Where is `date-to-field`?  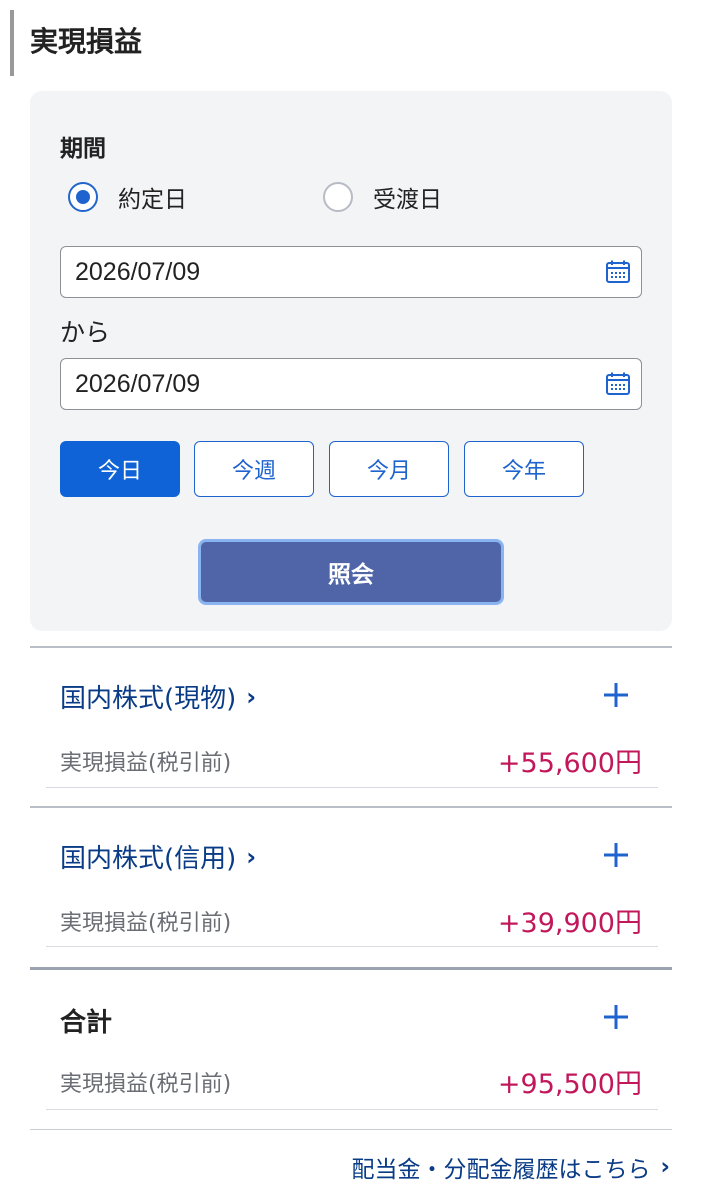 date-to-field is located at coordinates (351, 384).